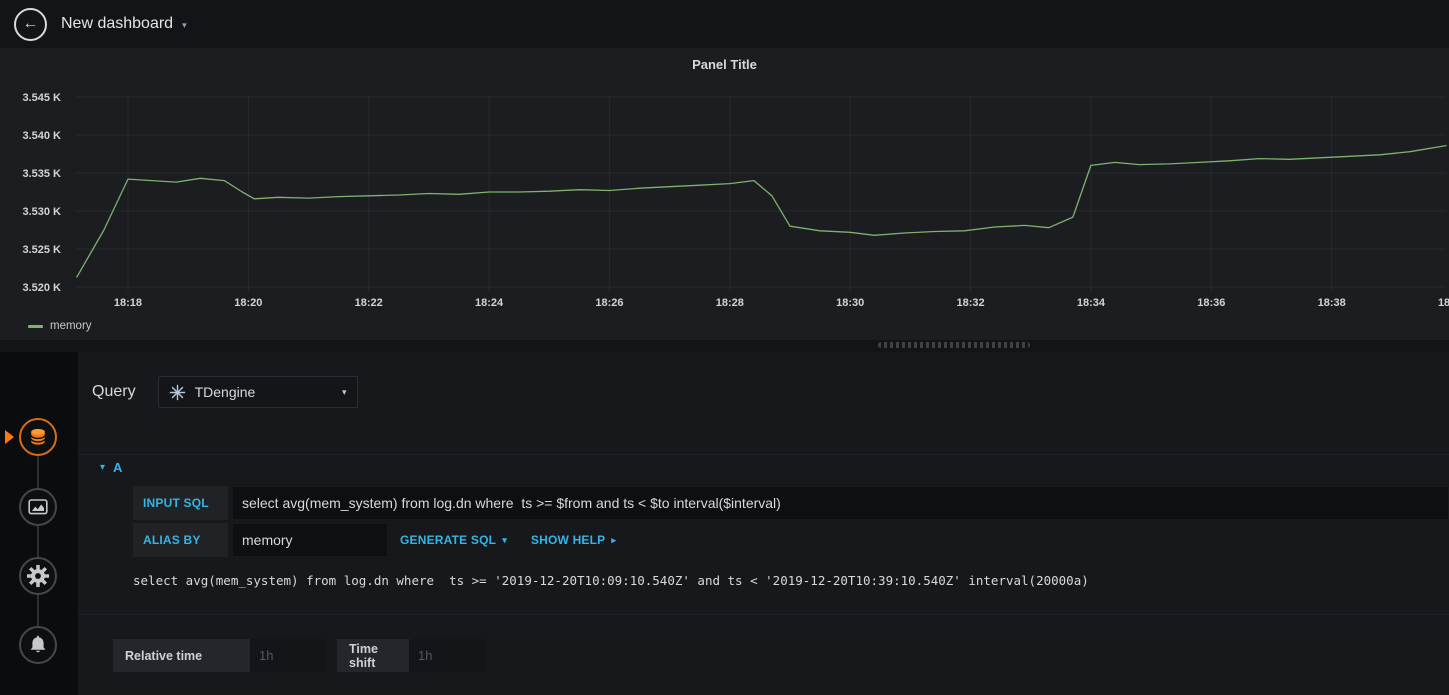  I want to click on tab-alert, so click(38, 645).